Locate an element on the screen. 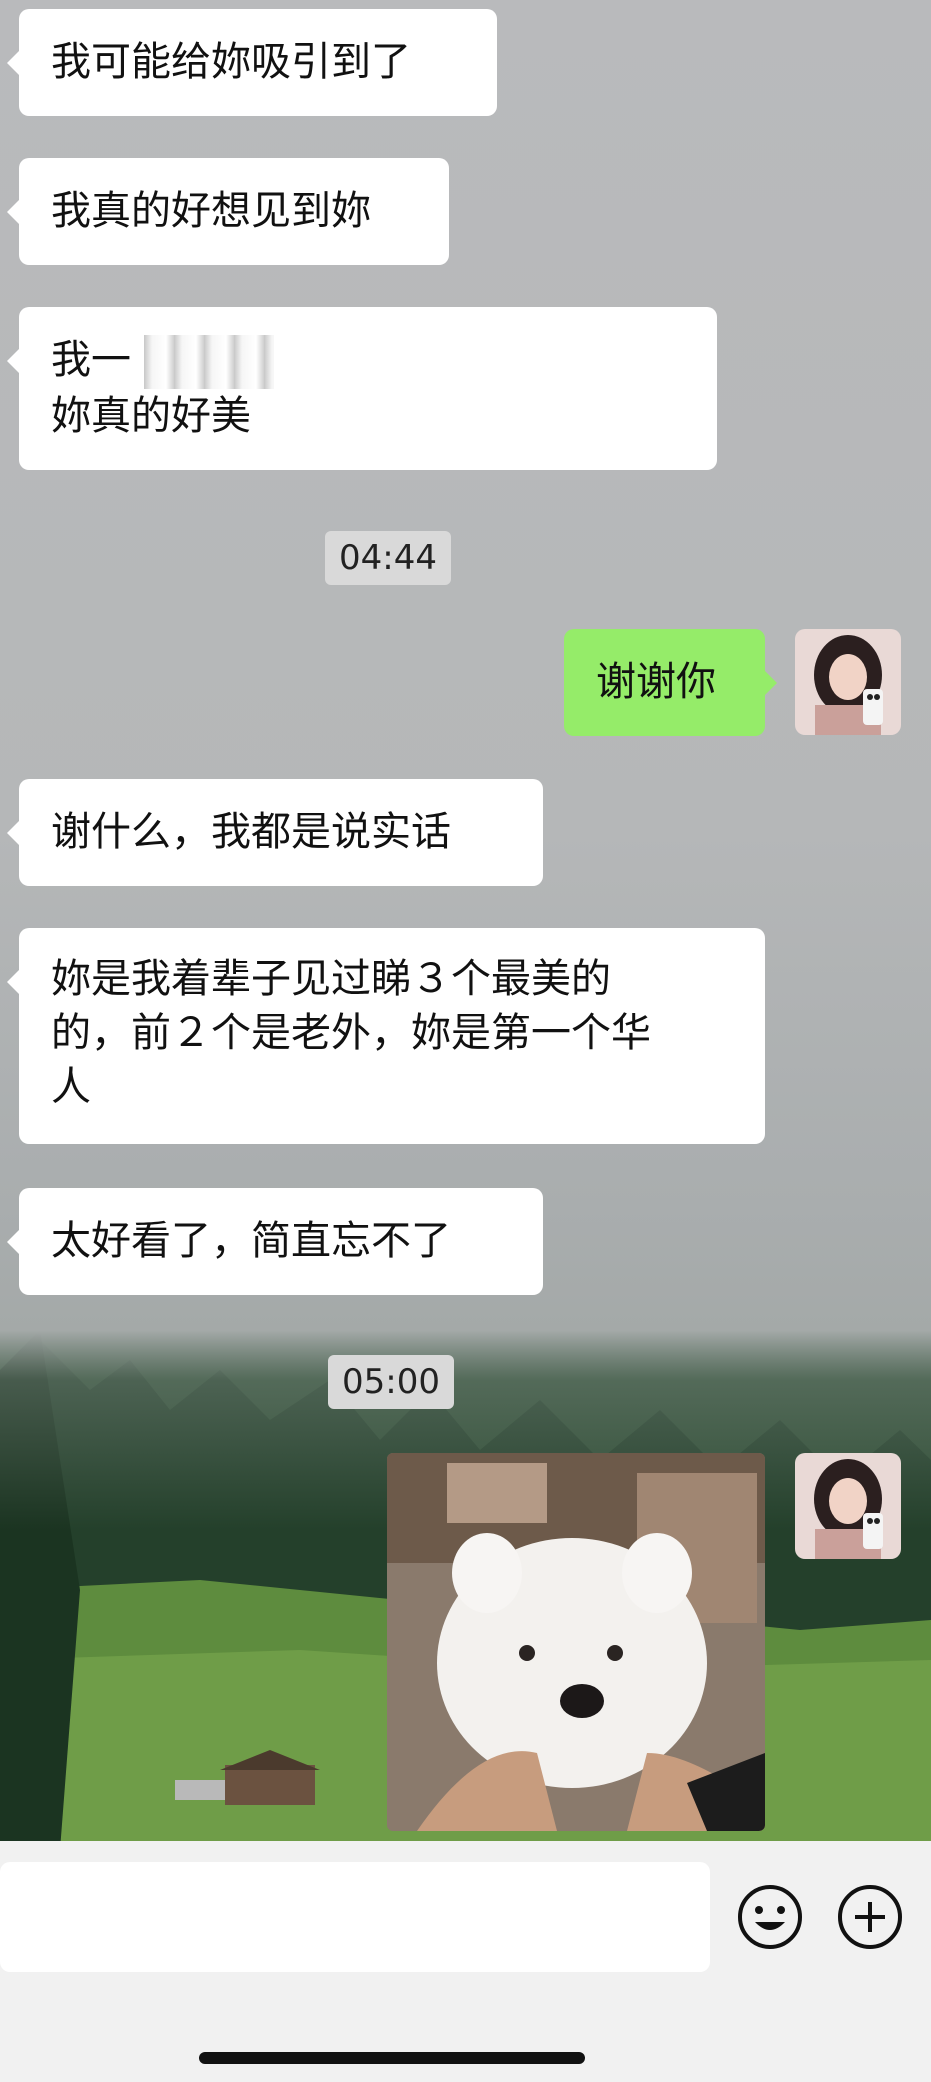 The height and width of the screenshot is (2082, 931). dog-photo-image is located at coordinates (576, 1642).